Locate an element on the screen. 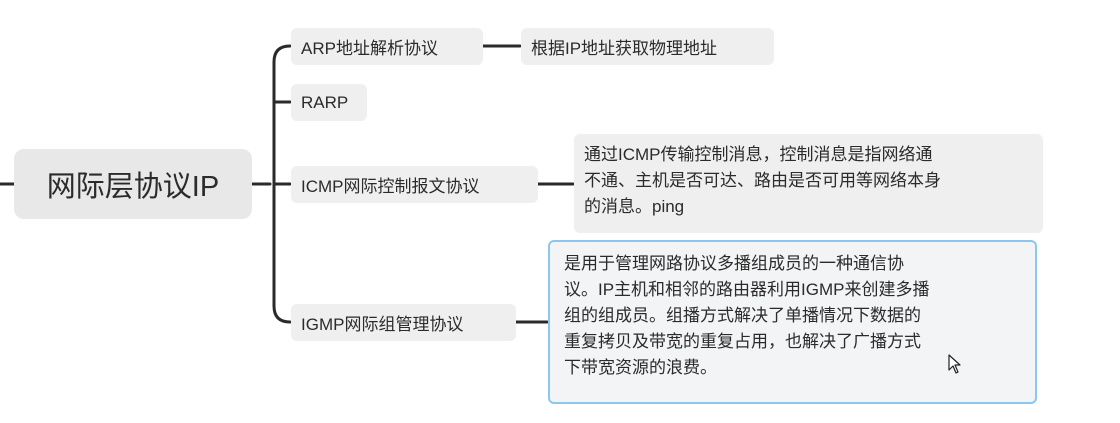 The width and height of the screenshot is (1120, 423). detail-line: 不通、主机是否可达、路由是否可用等网络本身 is located at coordinates (762, 180).